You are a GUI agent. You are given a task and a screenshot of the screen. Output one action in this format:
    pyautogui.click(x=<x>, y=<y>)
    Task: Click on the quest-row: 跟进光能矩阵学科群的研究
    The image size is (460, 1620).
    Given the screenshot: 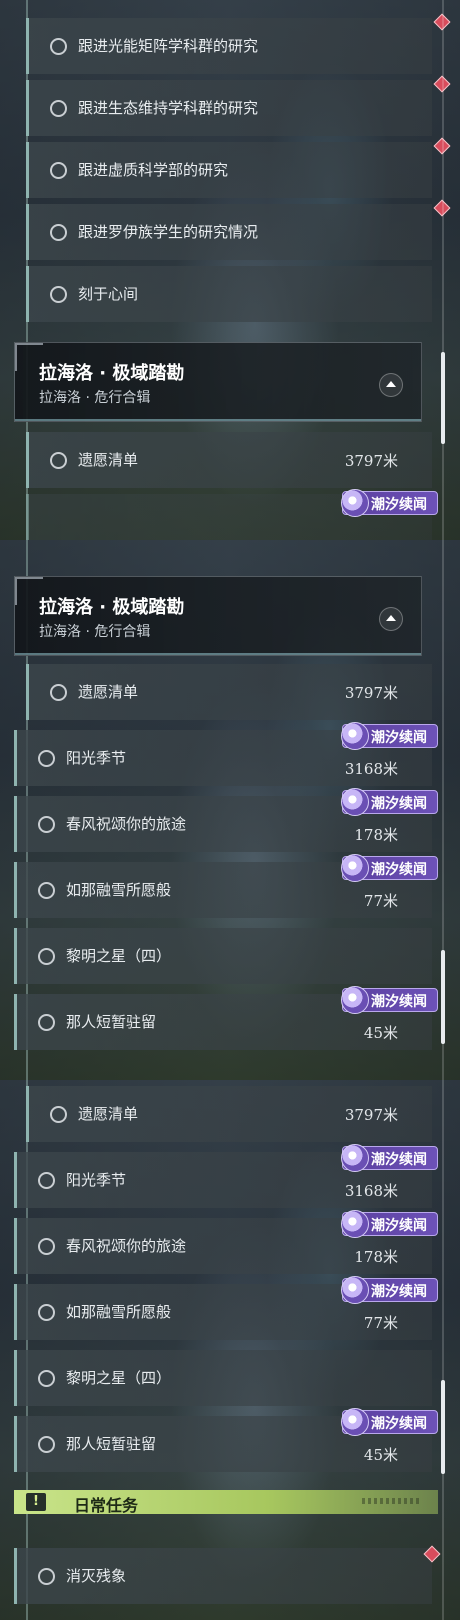 What is the action you would take?
    pyautogui.click(x=238, y=43)
    